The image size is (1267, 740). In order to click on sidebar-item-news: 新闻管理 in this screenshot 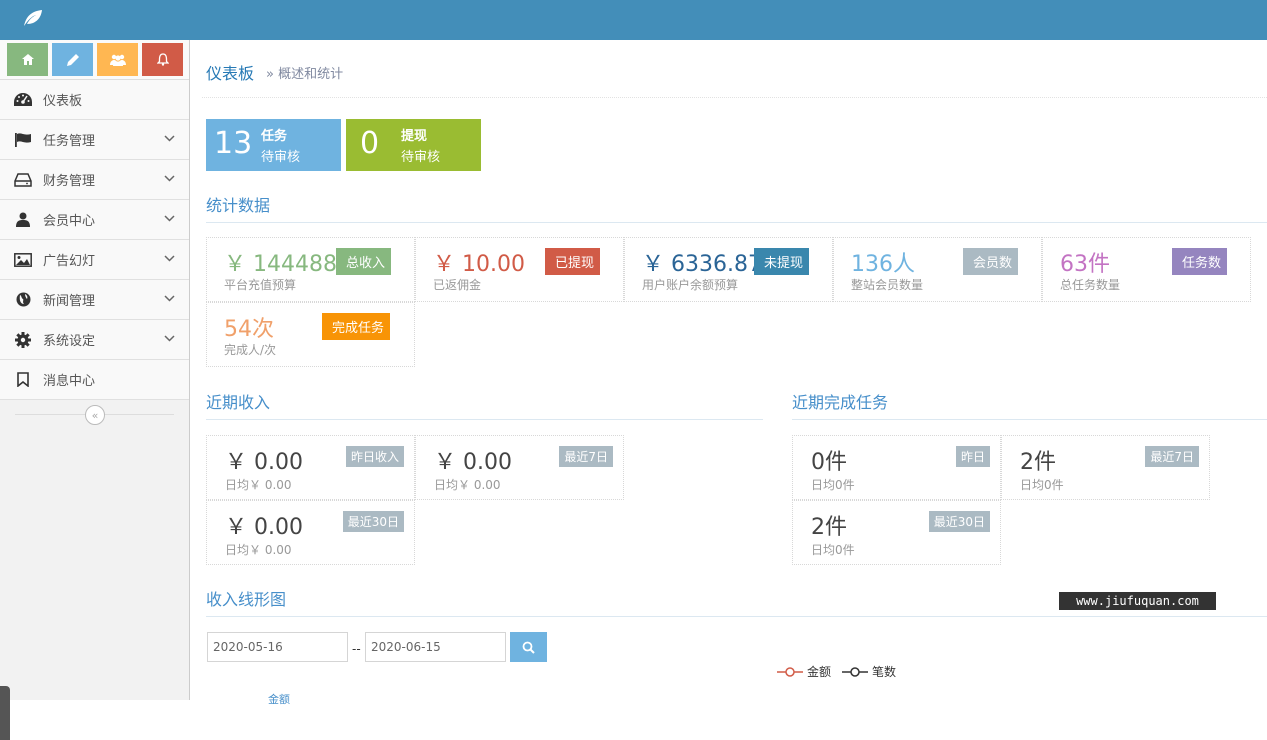, I will do `click(94, 300)`.